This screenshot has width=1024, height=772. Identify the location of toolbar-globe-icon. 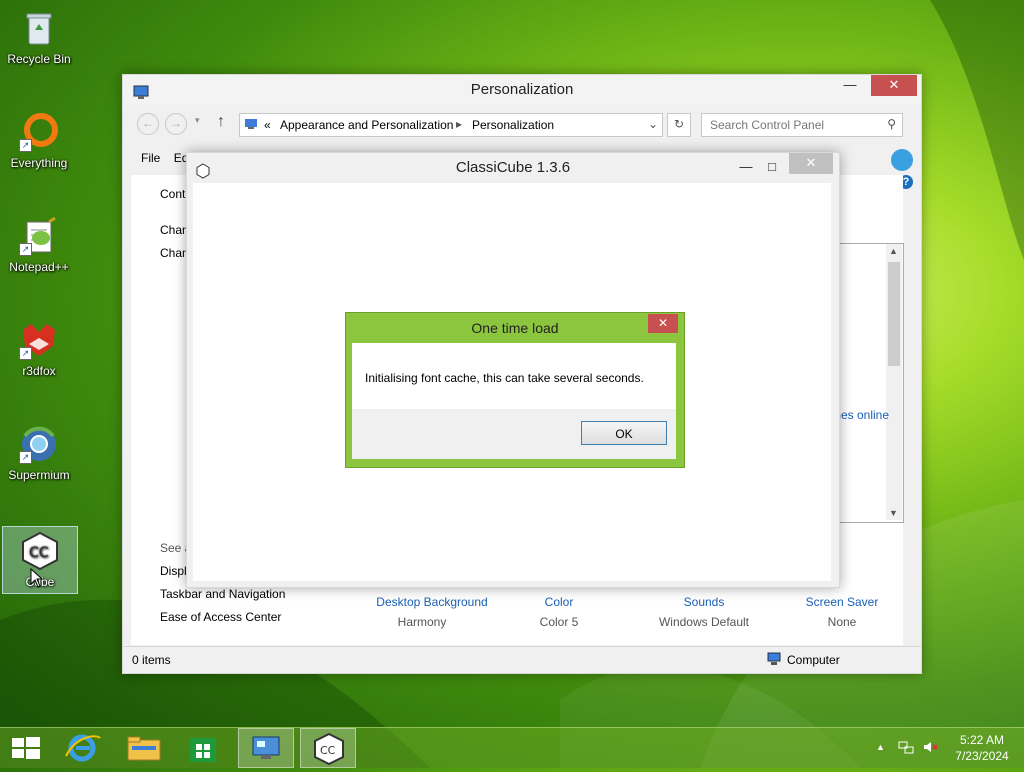
(902, 160).